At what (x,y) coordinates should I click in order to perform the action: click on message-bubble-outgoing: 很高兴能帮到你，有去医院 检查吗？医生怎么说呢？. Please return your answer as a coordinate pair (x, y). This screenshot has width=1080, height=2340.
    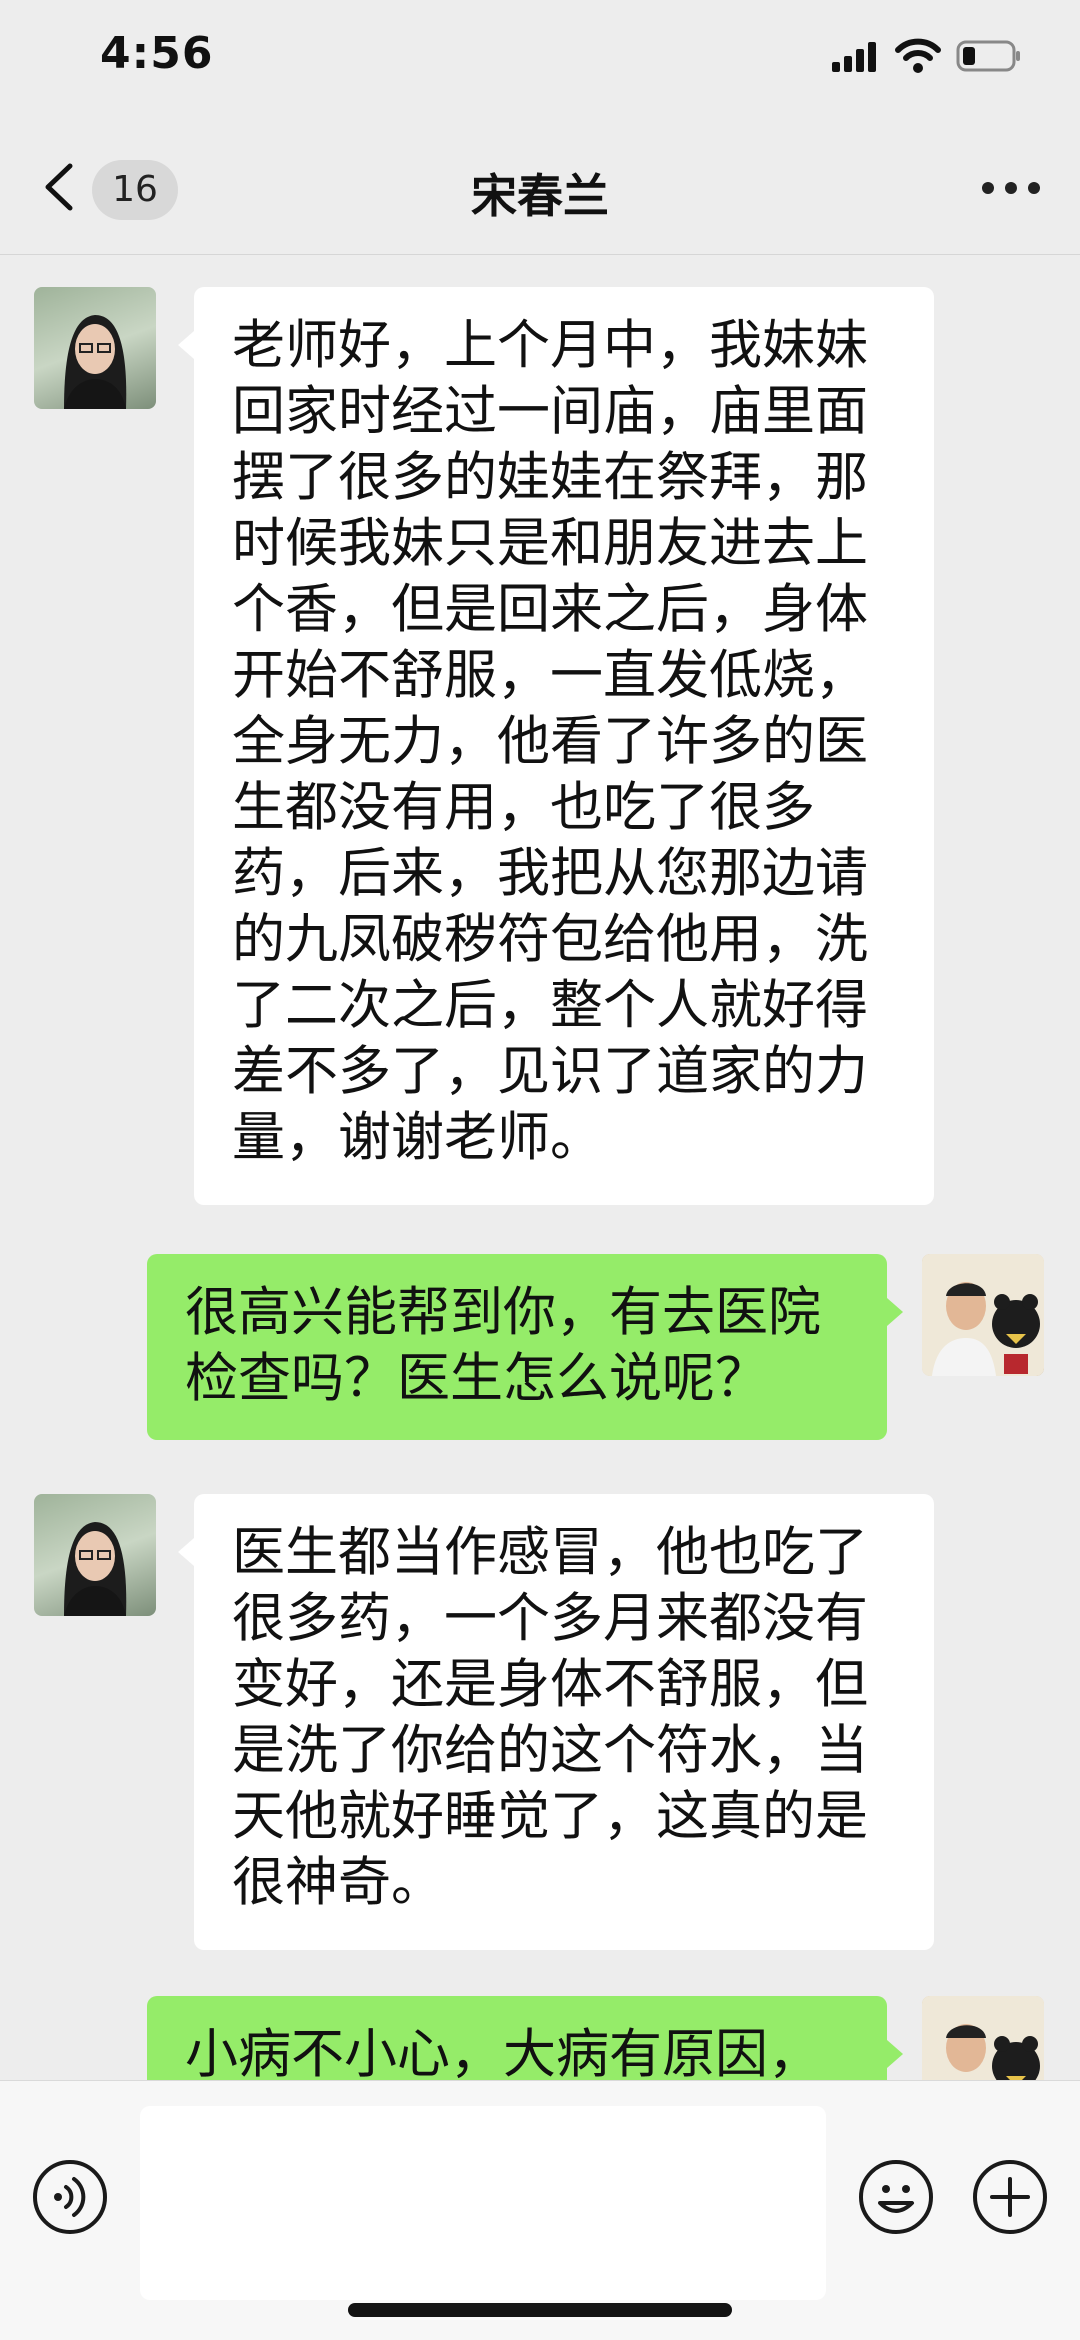
    Looking at the image, I should click on (525, 1347).